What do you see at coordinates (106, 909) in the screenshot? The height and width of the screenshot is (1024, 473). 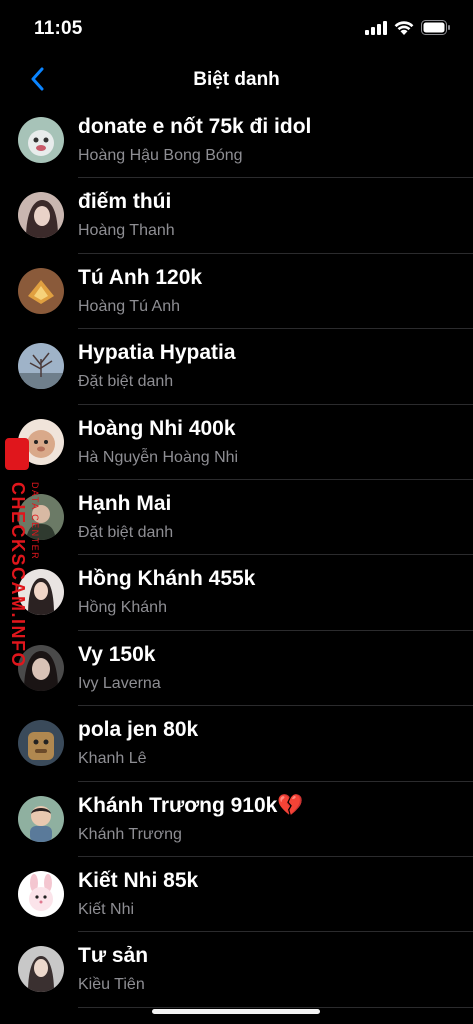 I see `contact-name: Kiết Nhi` at bounding box center [106, 909].